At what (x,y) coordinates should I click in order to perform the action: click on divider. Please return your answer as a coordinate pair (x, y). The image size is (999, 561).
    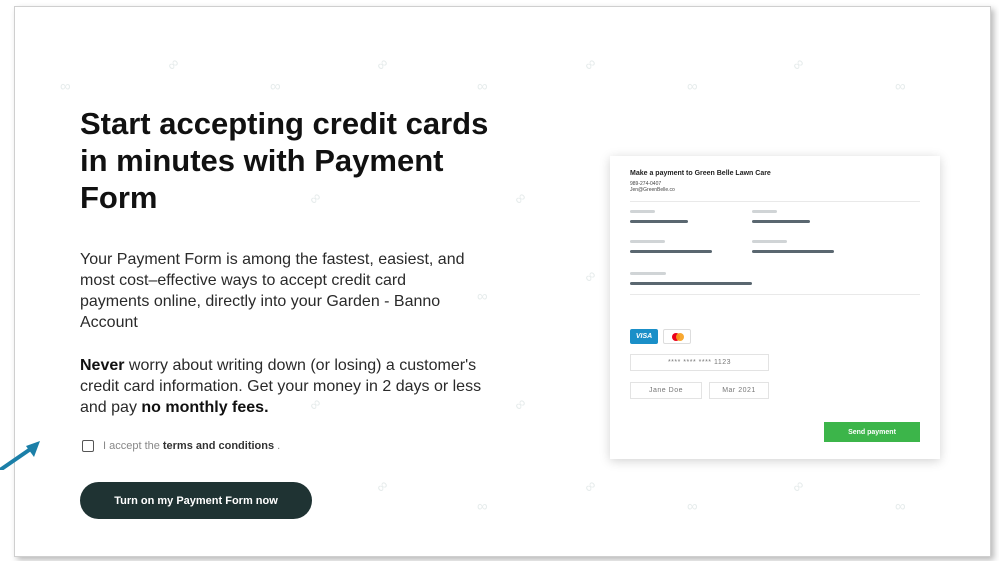
    Looking at the image, I should click on (775, 294).